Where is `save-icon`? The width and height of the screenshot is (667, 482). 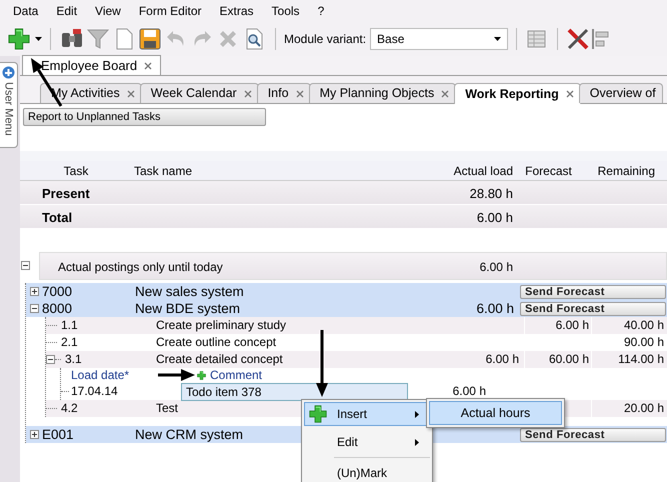 save-icon is located at coordinates (150, 39).